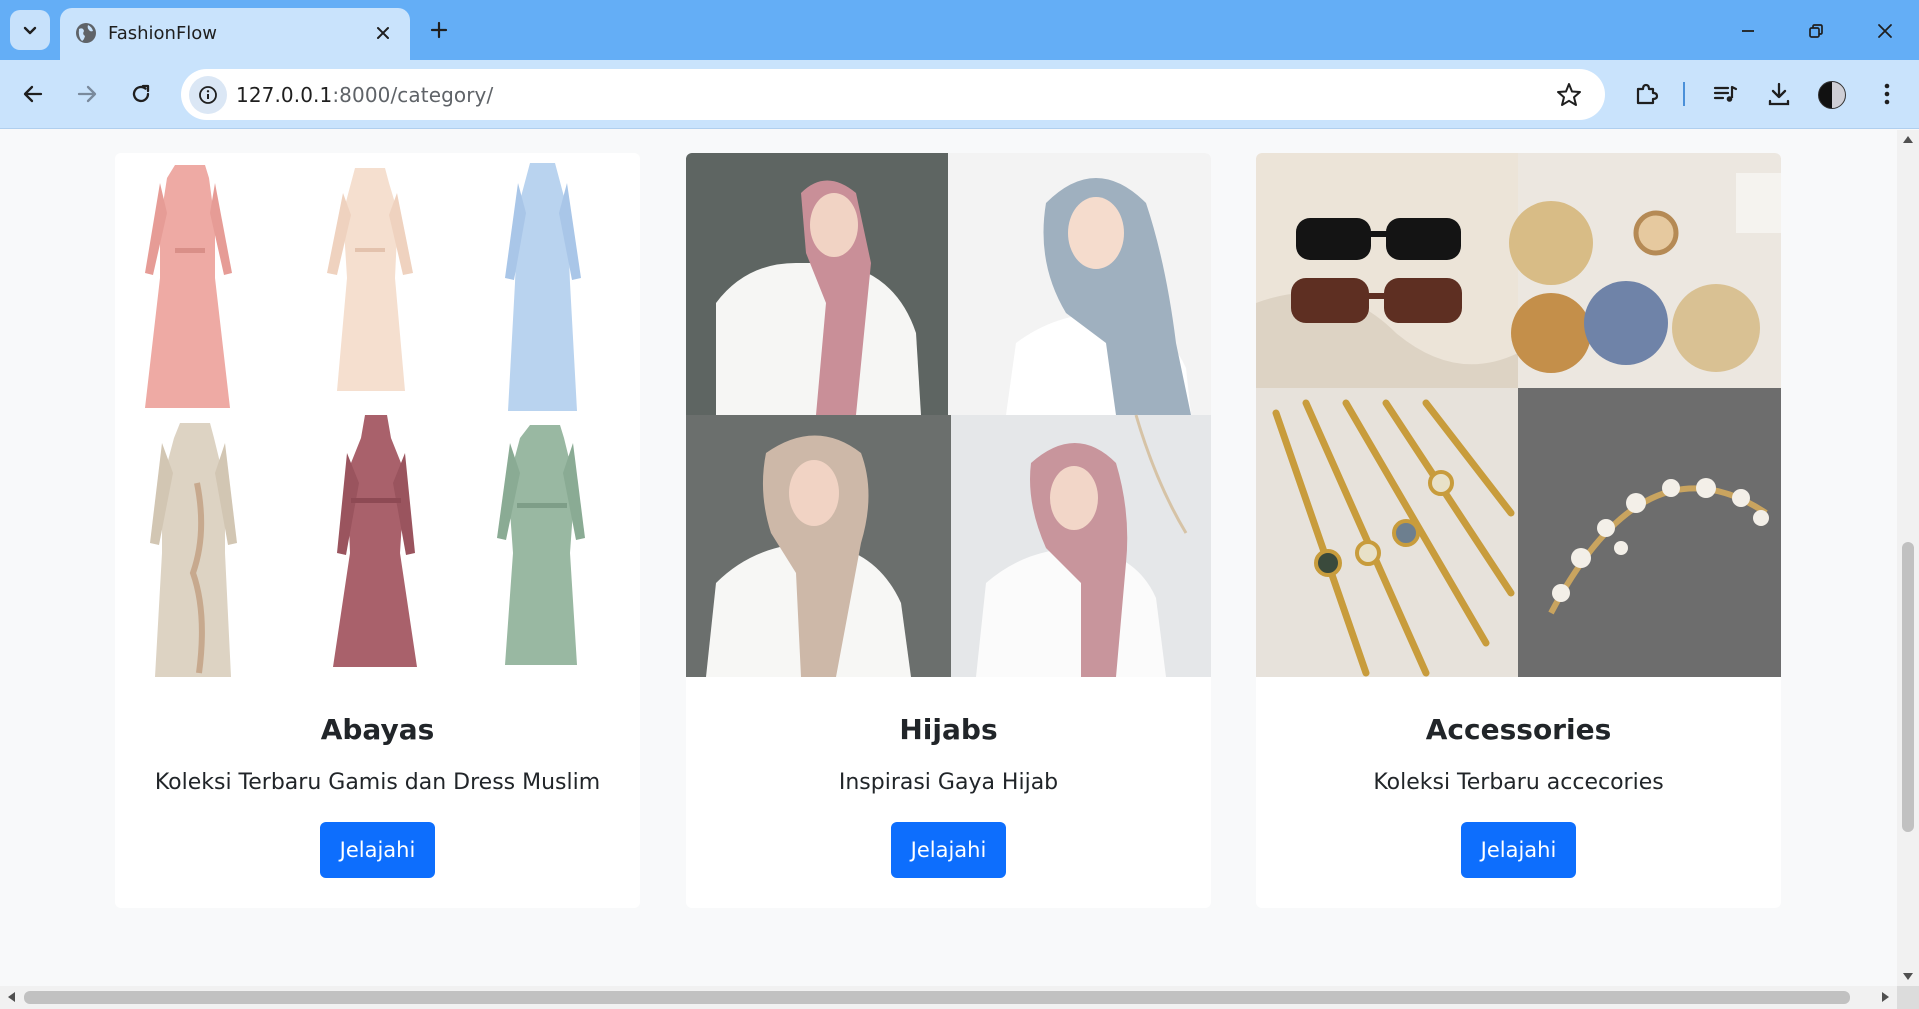 This screenshot has width=1919, height=1009. I want to click on minimize-button, so click(1748, 31).